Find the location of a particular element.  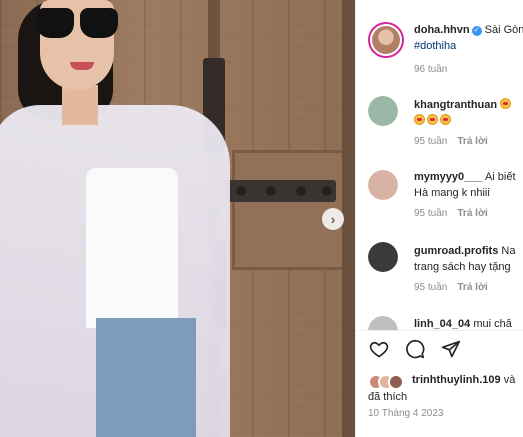

author-username: doha.hhvn is located at coordinates (442, 30).